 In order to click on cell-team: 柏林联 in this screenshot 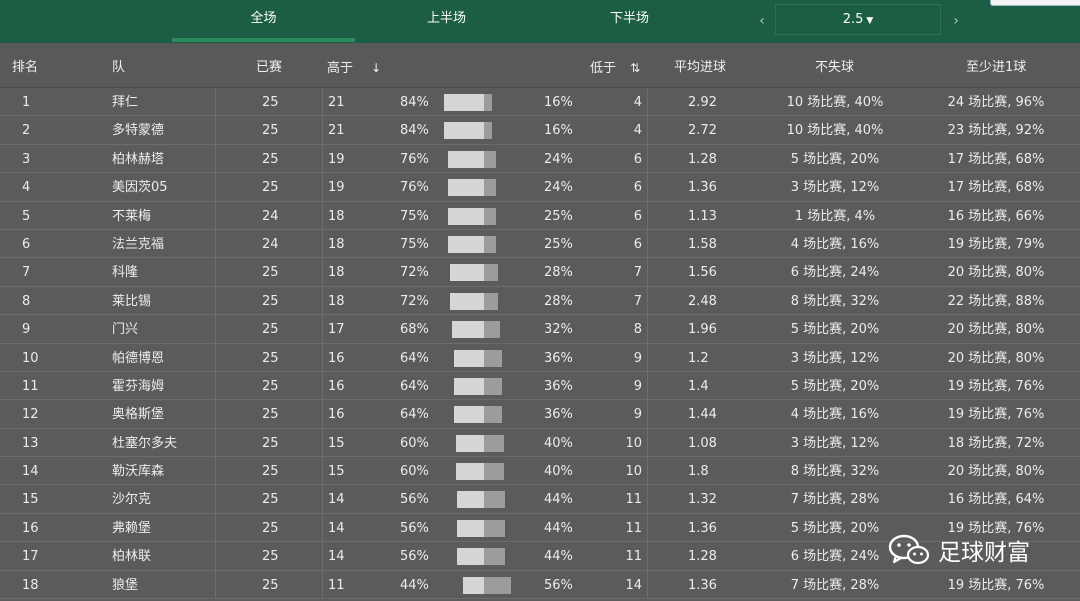, I will do `click(131, 556)`.